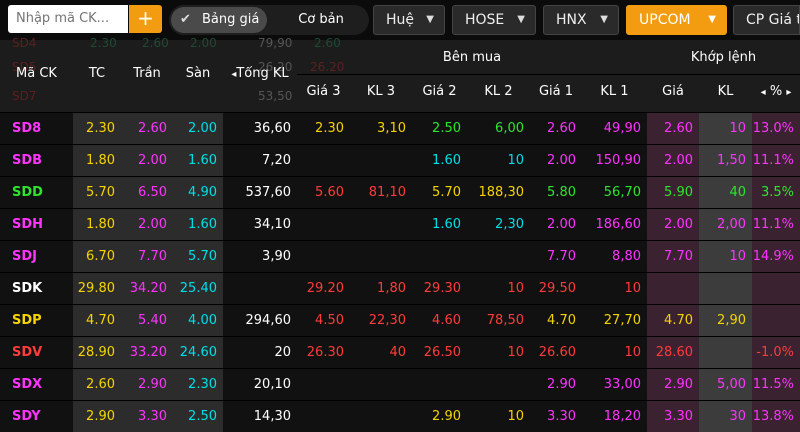  I want to click on view-basic-button: Cơ bản, so click(321, 20).